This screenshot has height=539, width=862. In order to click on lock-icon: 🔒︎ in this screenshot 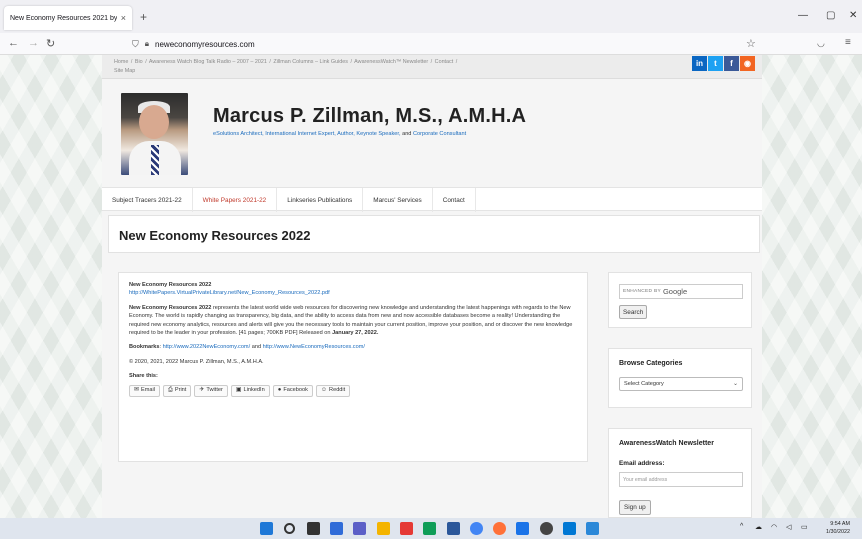, I will do `click(147, 44)`.